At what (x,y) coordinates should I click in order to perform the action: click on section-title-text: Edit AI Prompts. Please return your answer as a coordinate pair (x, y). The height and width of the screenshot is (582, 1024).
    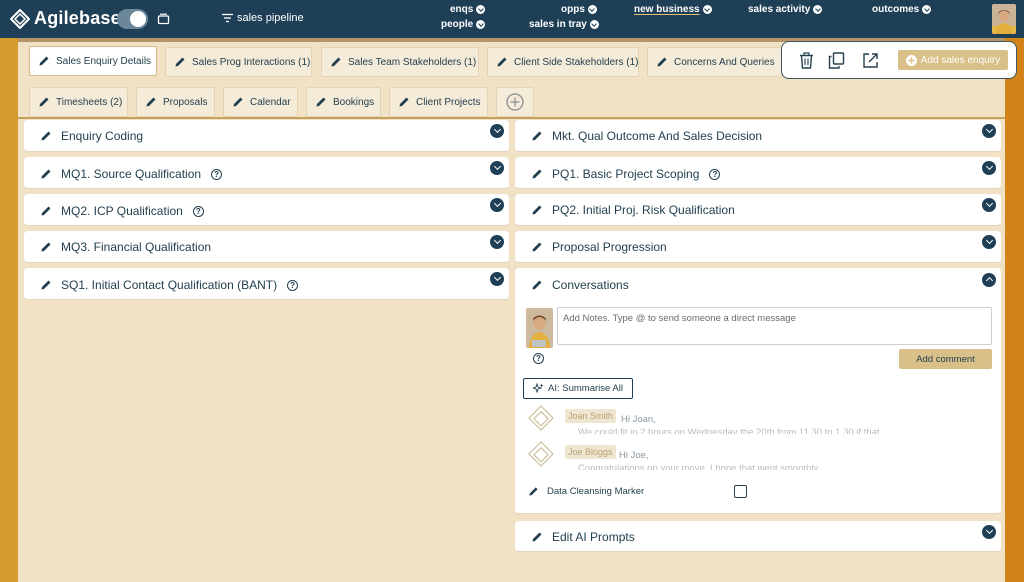
    Looking at the image, I should click on (593, 537).